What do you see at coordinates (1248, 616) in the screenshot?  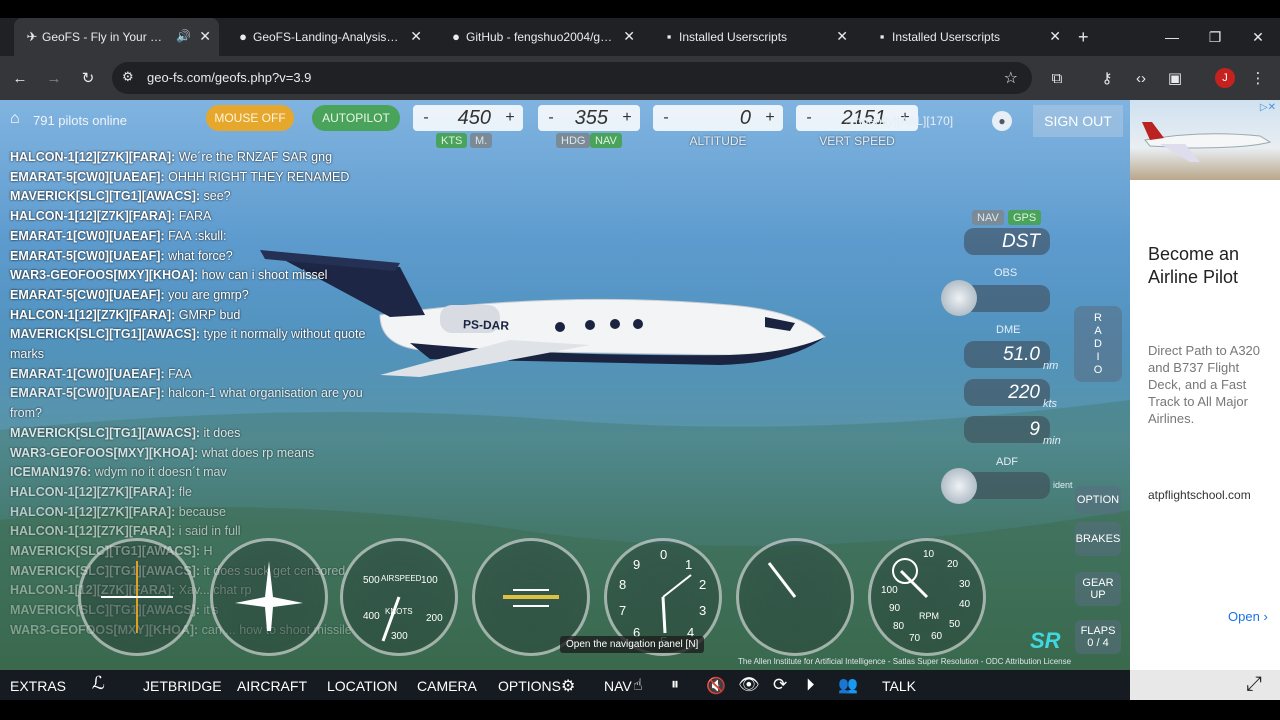 I see `ad-open-link: Open ›` at bounding box center [1248, 616].